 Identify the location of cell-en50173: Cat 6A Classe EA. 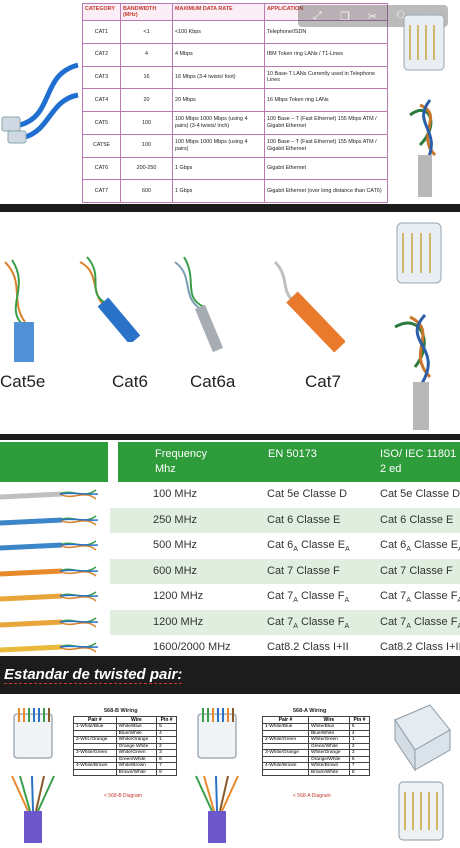
(308, 546).